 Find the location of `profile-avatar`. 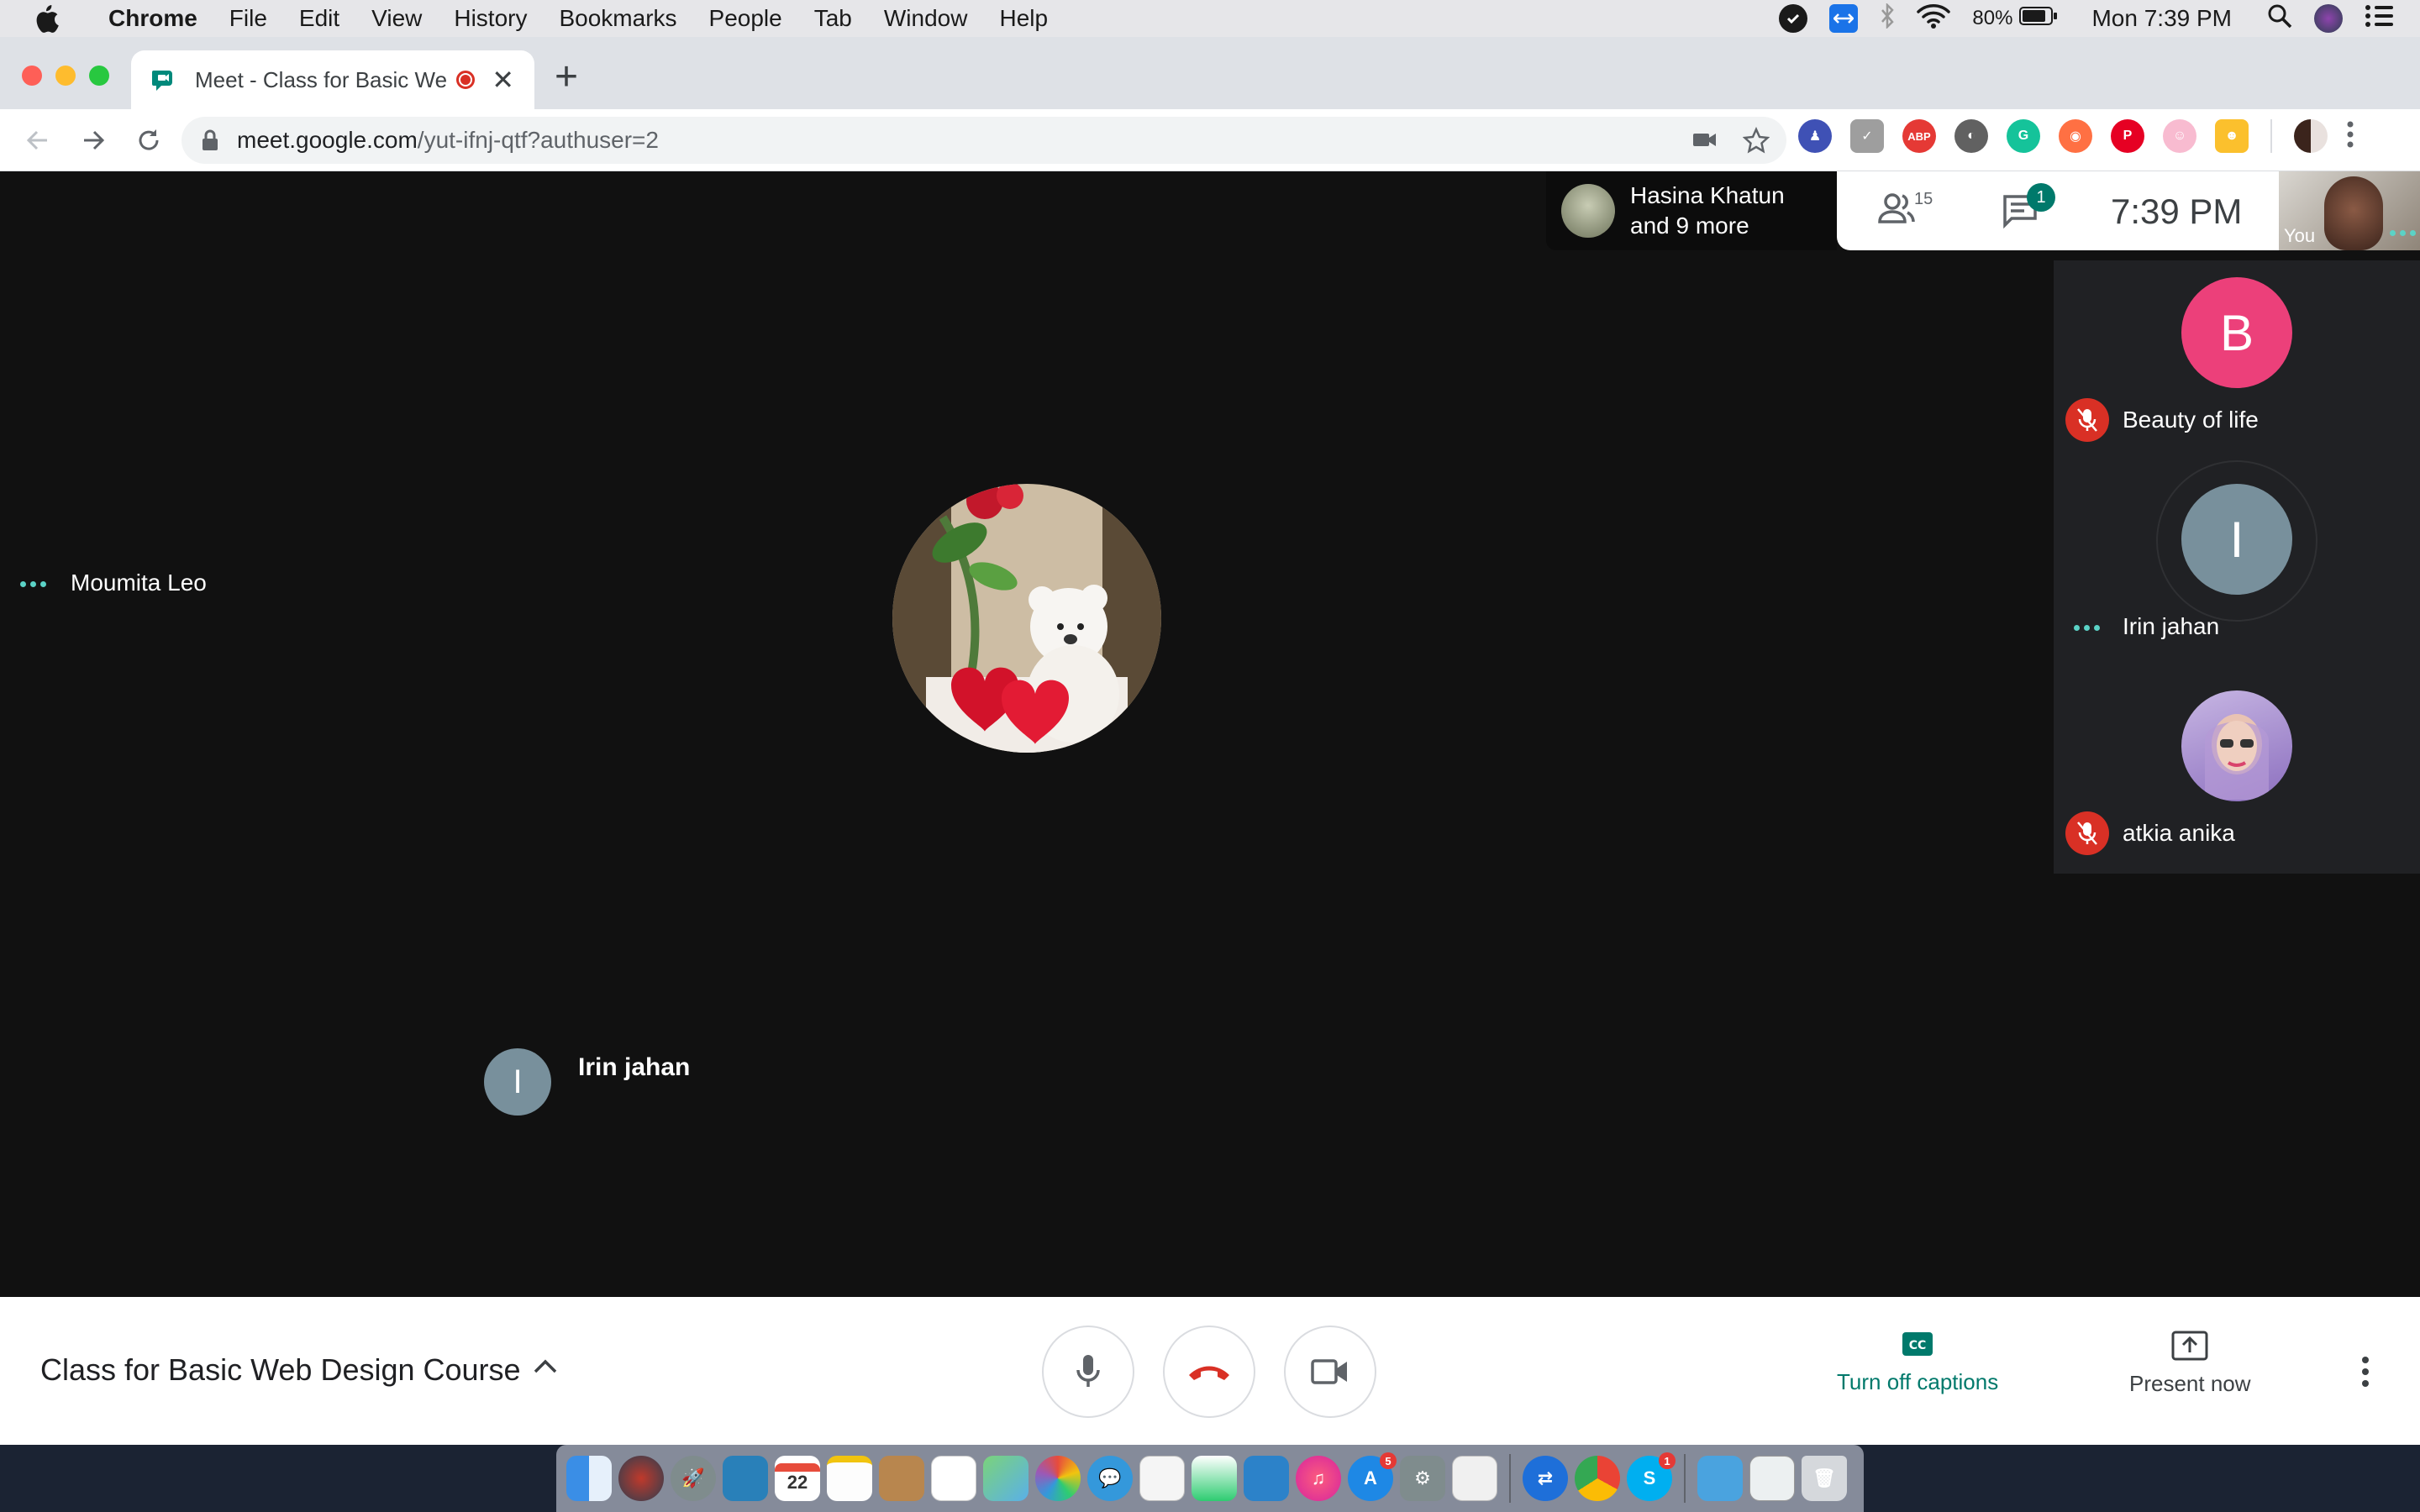

profile-avatar is located at coordinates (2311, 136).